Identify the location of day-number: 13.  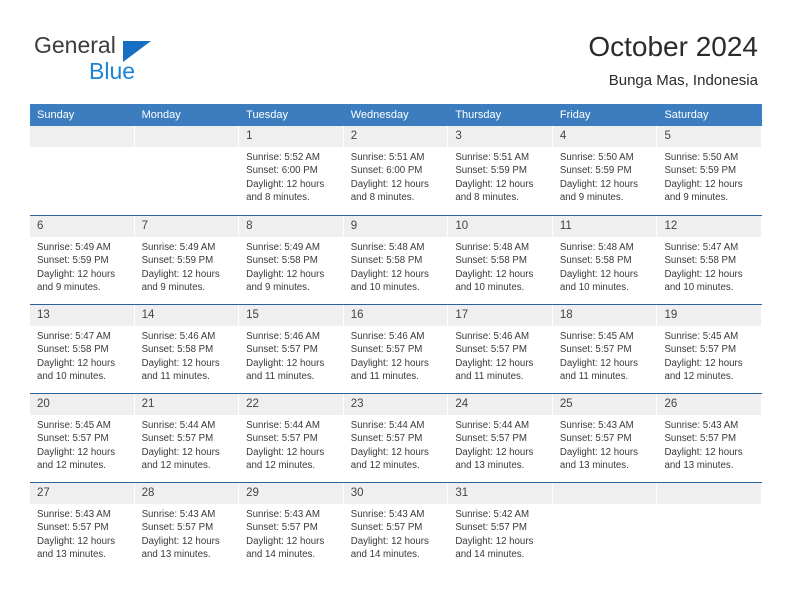
(43, 315).